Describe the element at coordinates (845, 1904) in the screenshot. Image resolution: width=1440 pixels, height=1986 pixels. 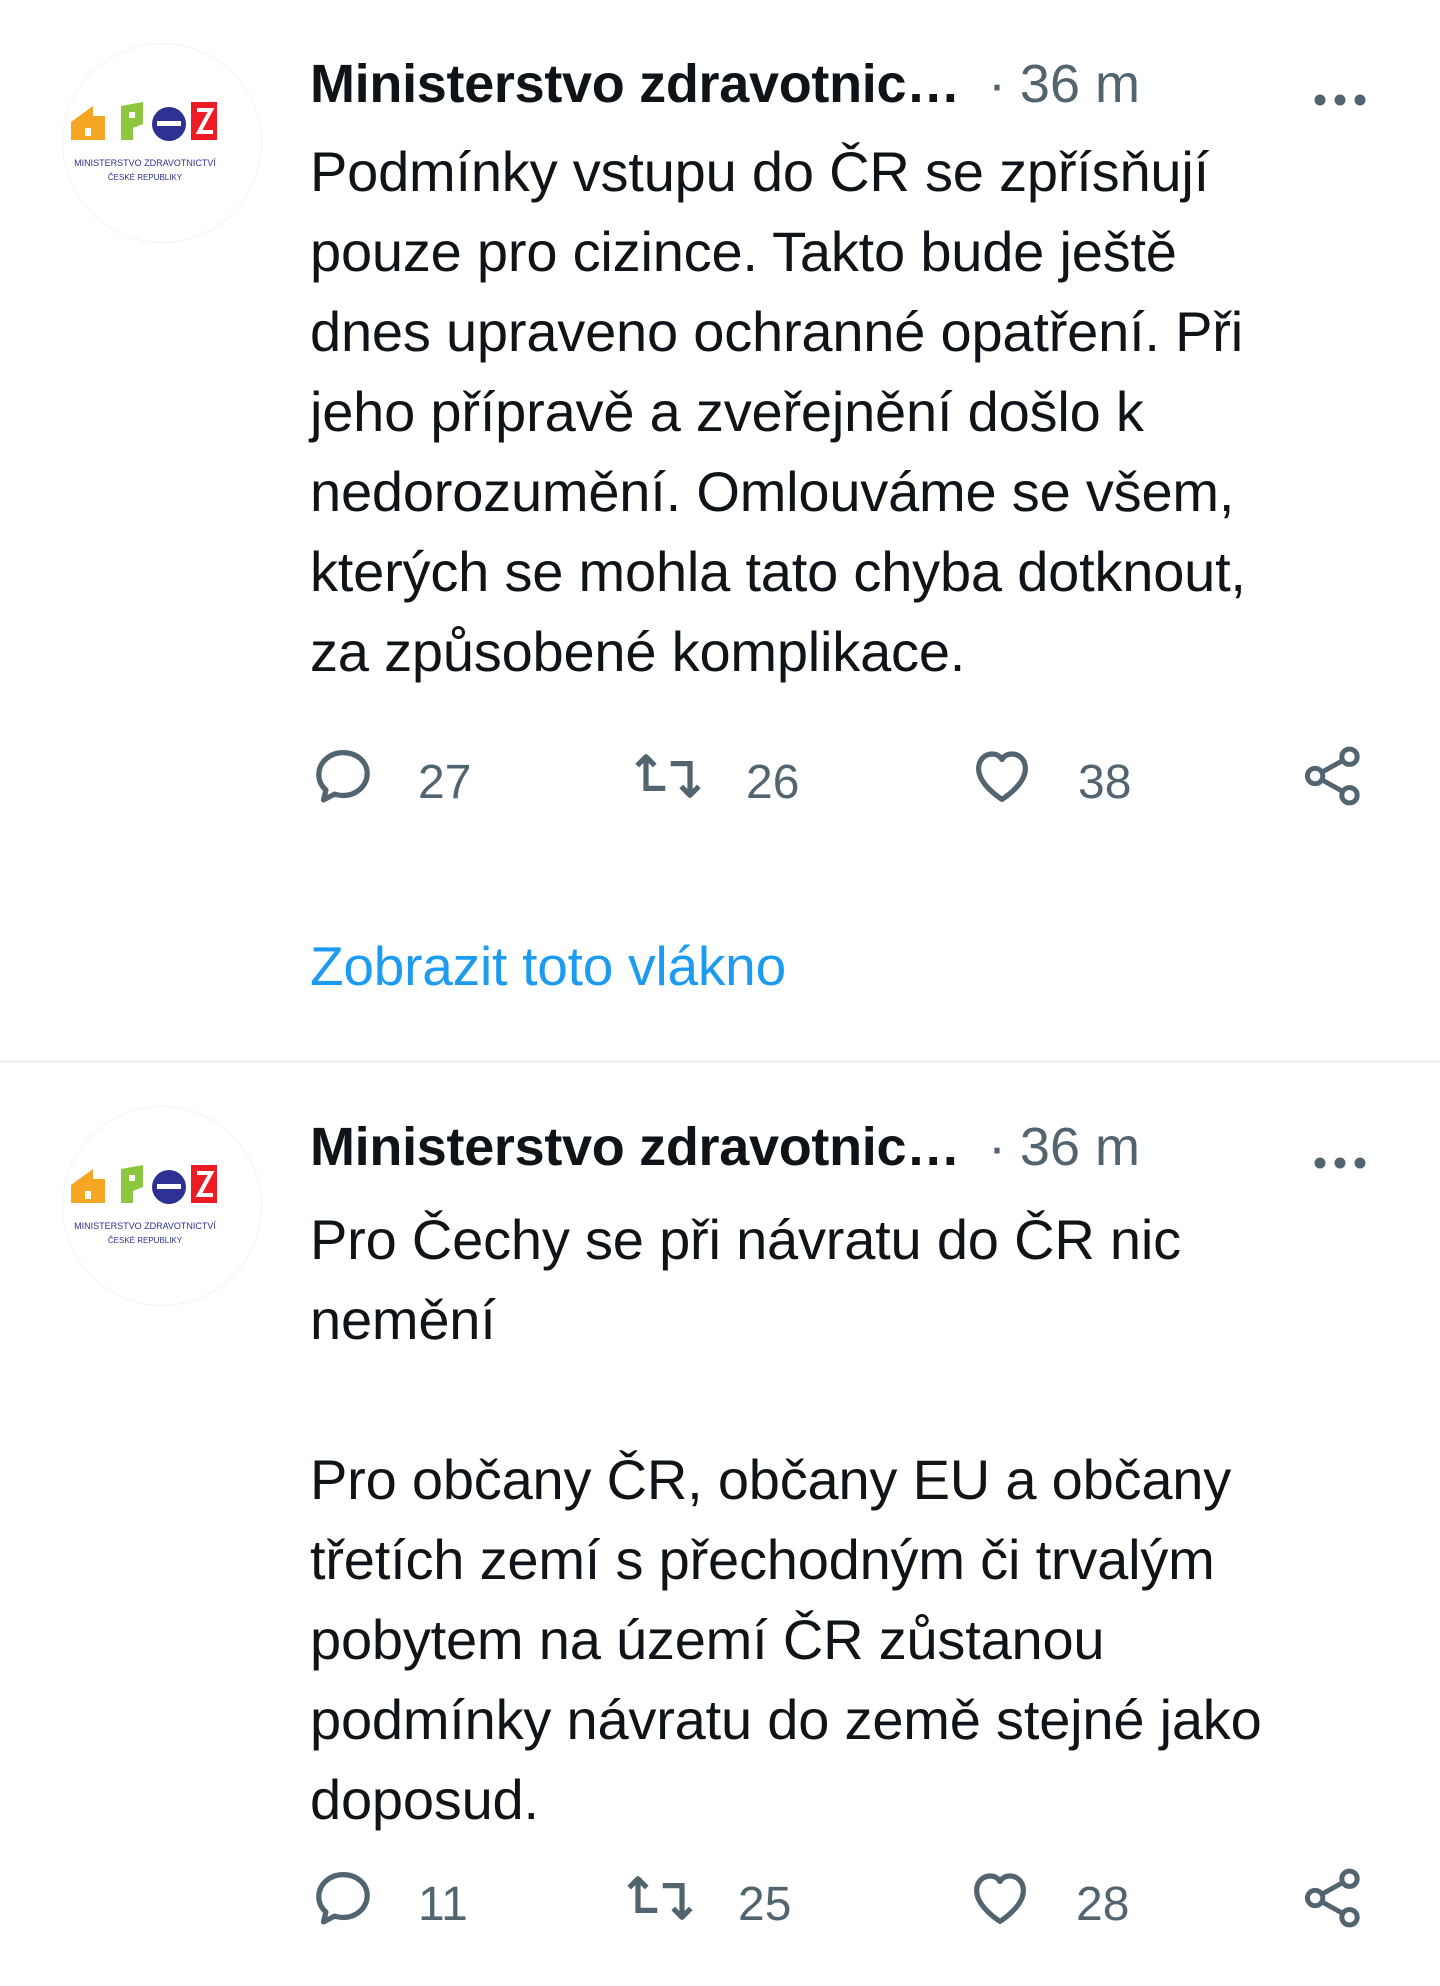
I see `tweet-actions: 11 25 28` at that location.